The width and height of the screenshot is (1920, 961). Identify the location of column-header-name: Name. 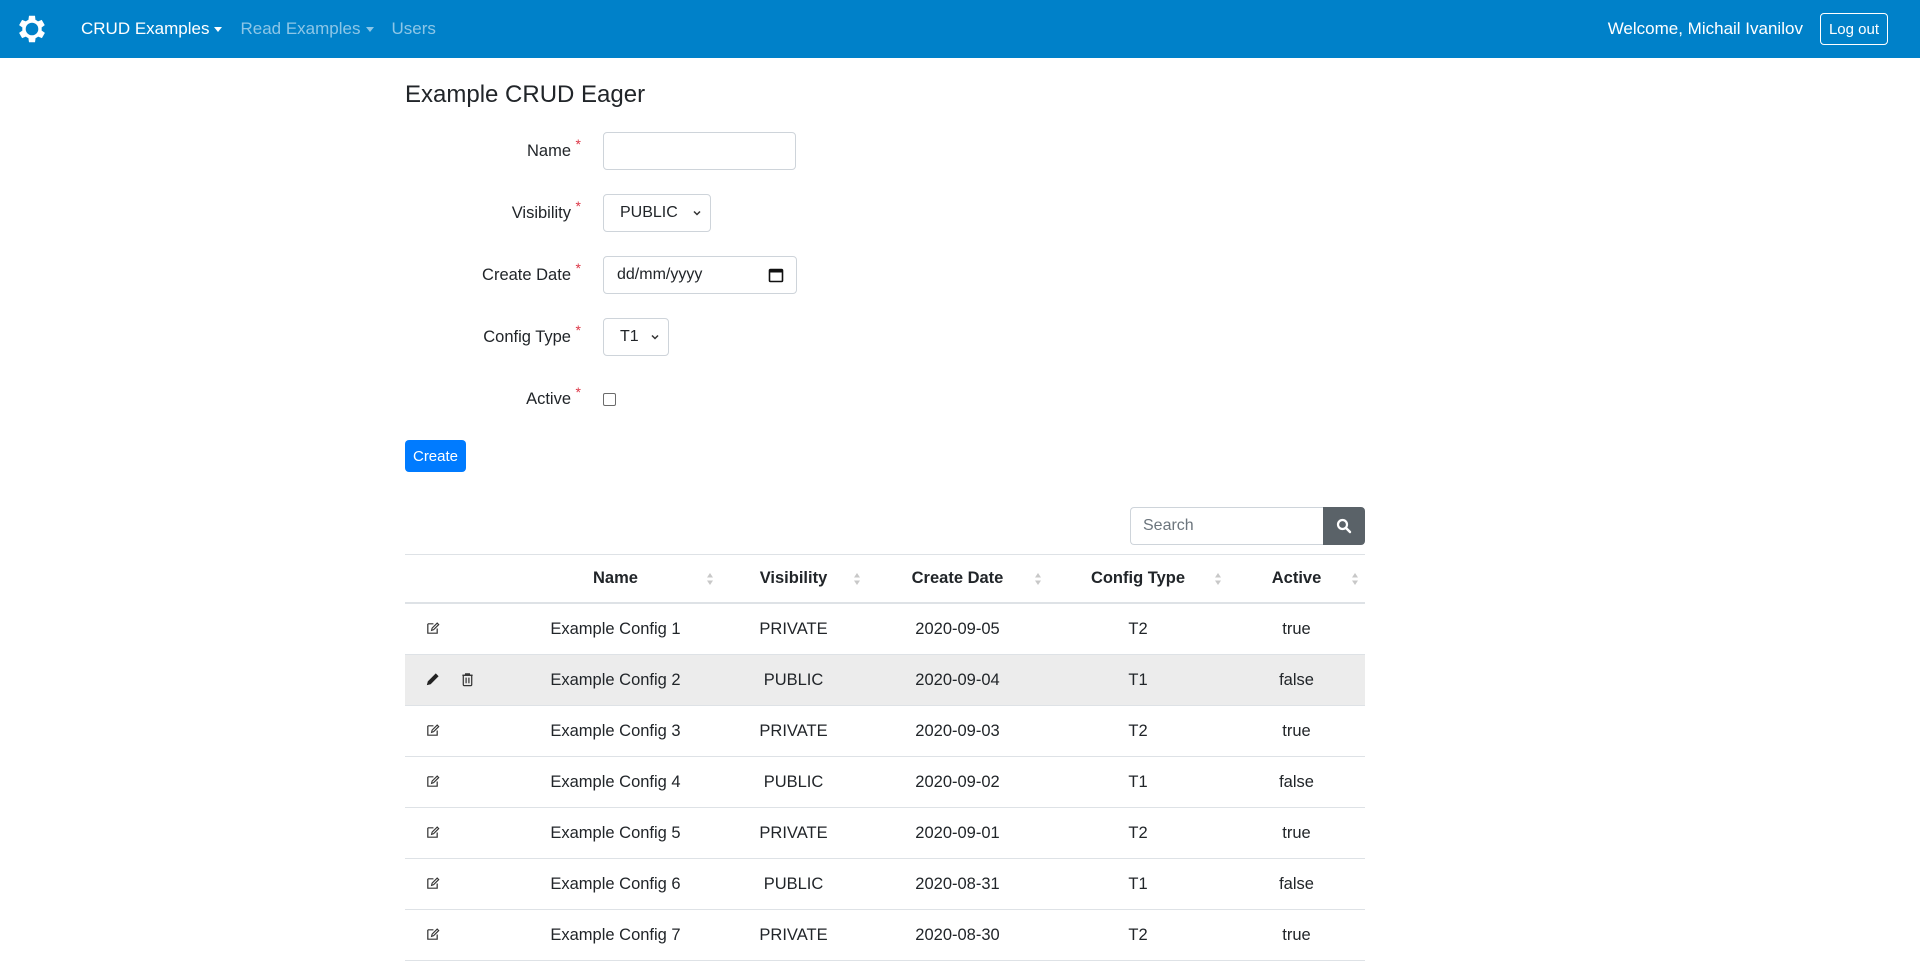
(615, 578).